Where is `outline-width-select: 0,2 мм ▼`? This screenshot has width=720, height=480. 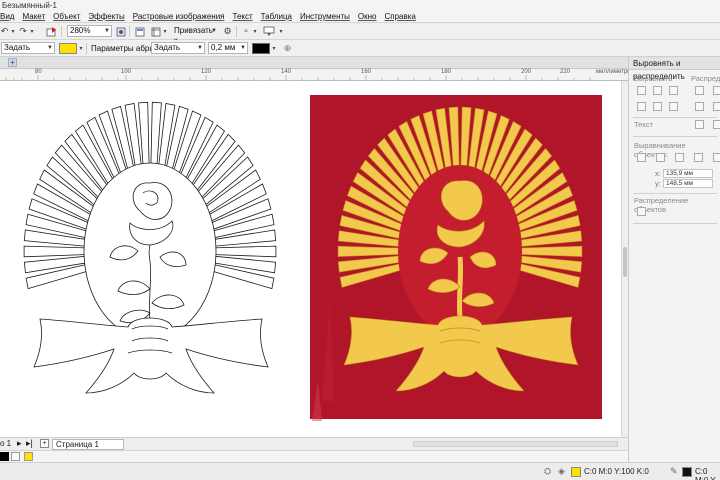
outline-width-select: 0,2 мм ▼ is located at coordinates (228, 48).